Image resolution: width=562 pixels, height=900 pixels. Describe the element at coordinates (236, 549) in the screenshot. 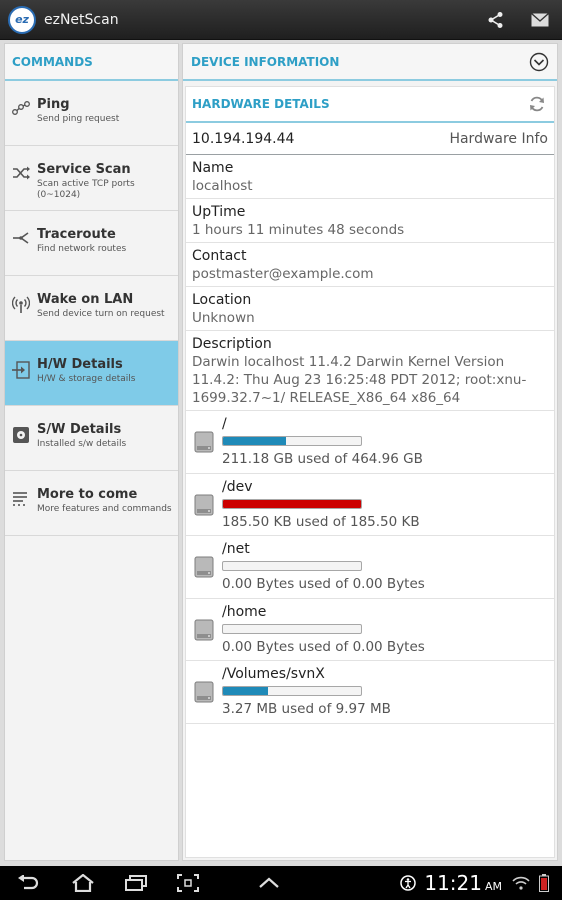

I see `disk-mount: /net` at that location.